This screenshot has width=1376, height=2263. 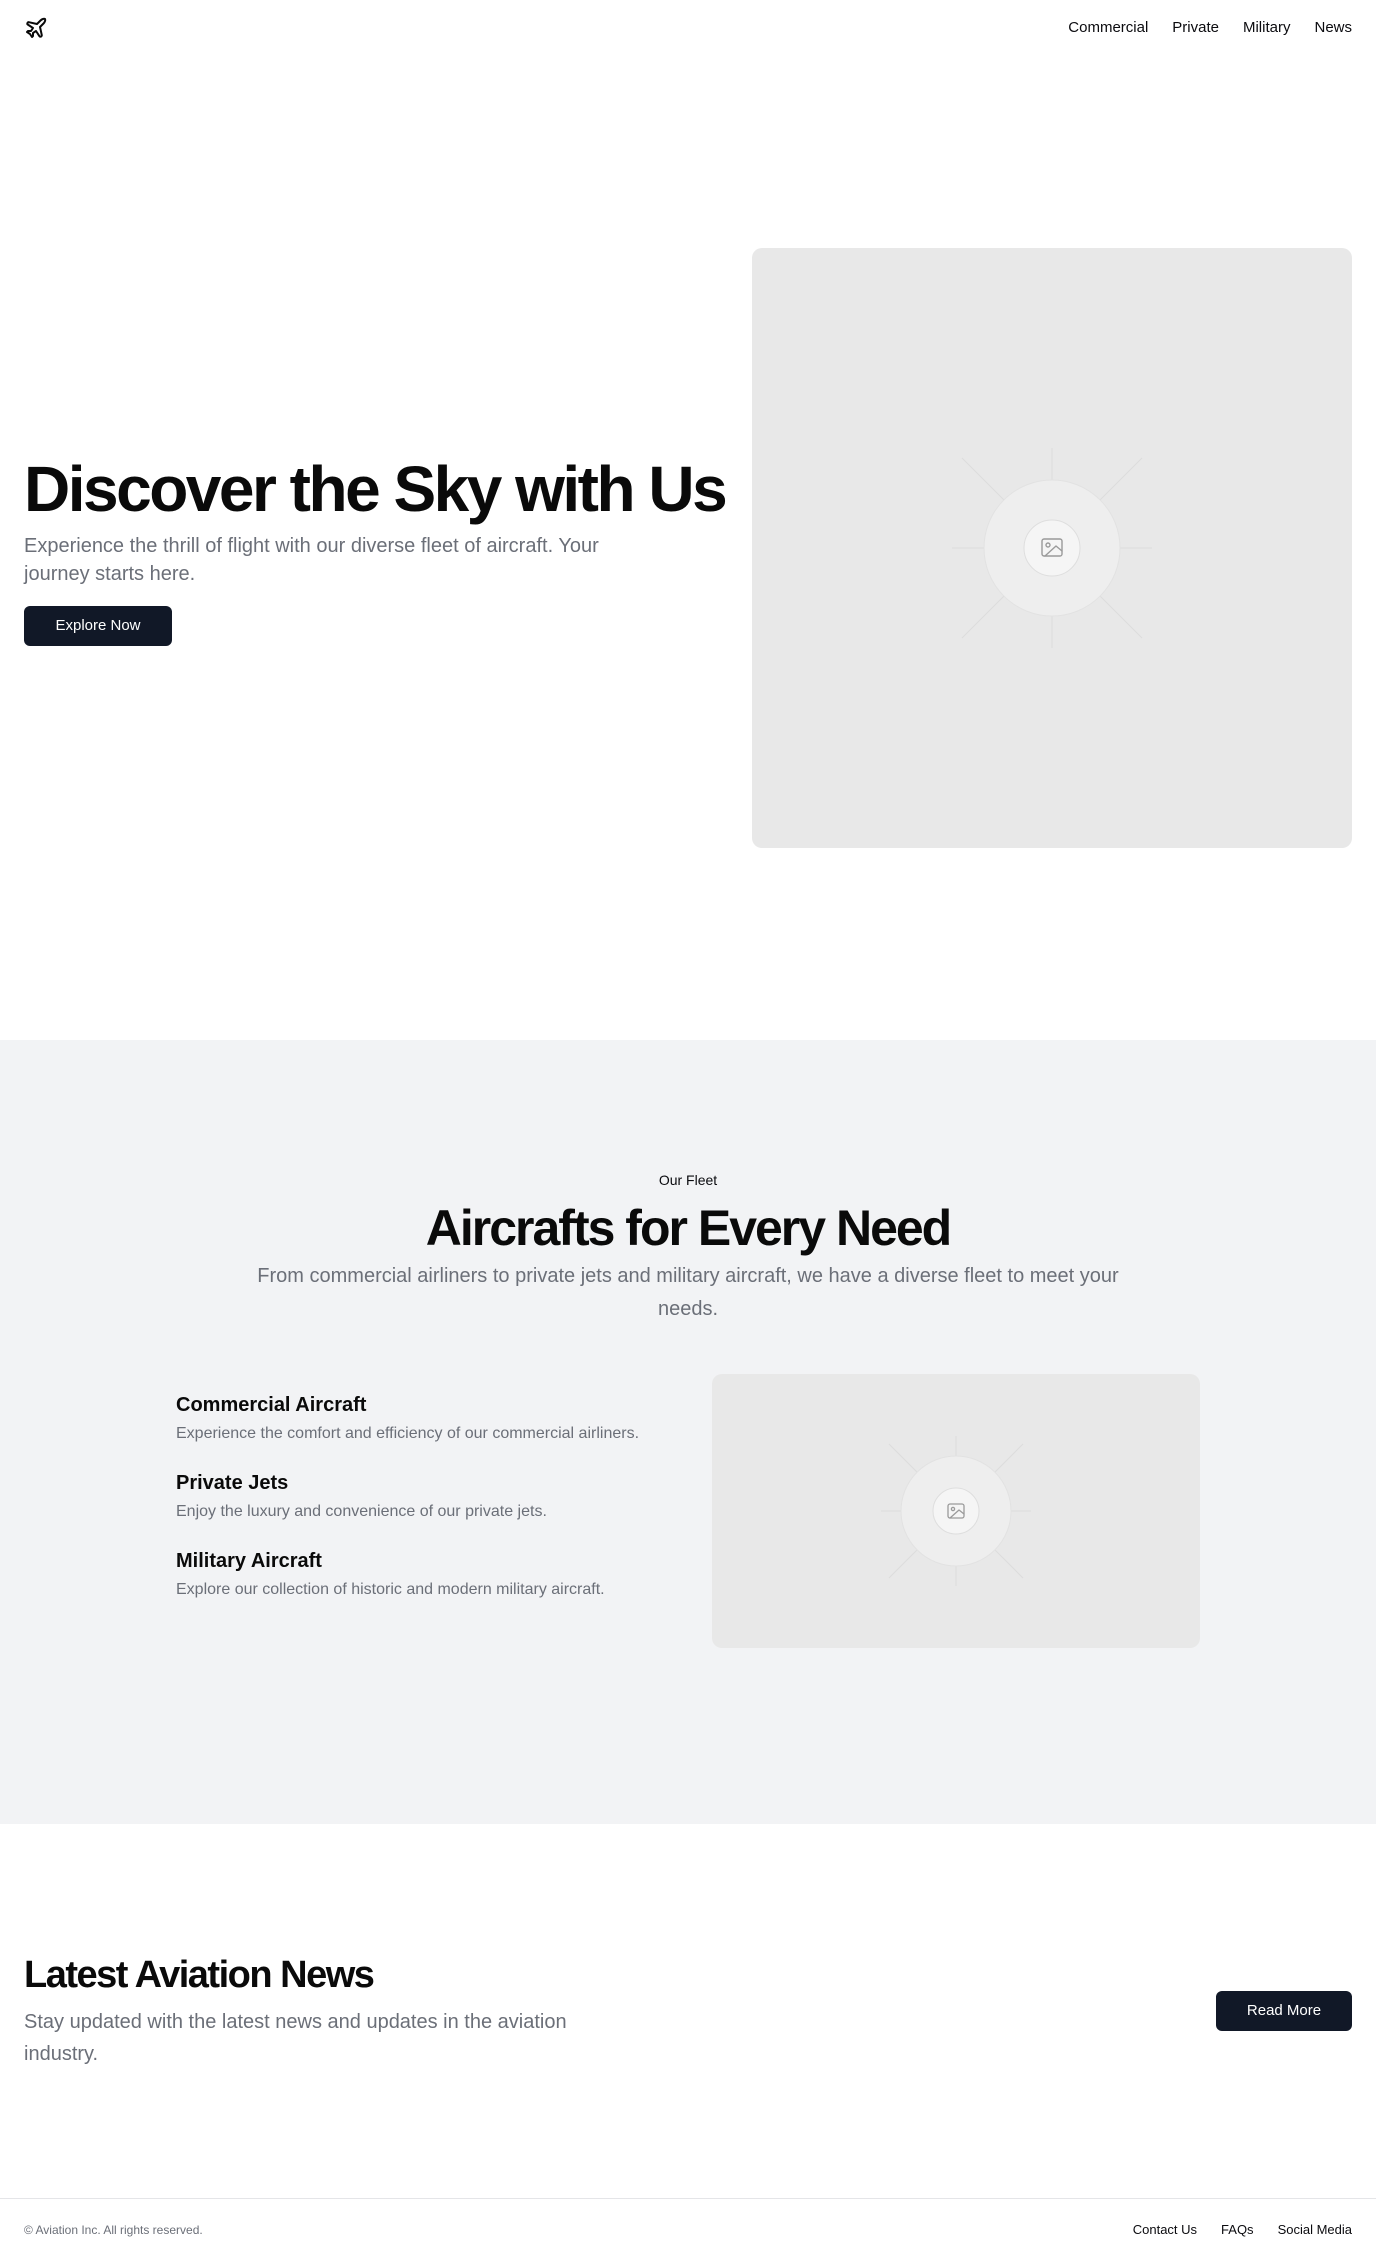 I want to click on feature-title: Military Aircraft, so click(x=249, y=1561).